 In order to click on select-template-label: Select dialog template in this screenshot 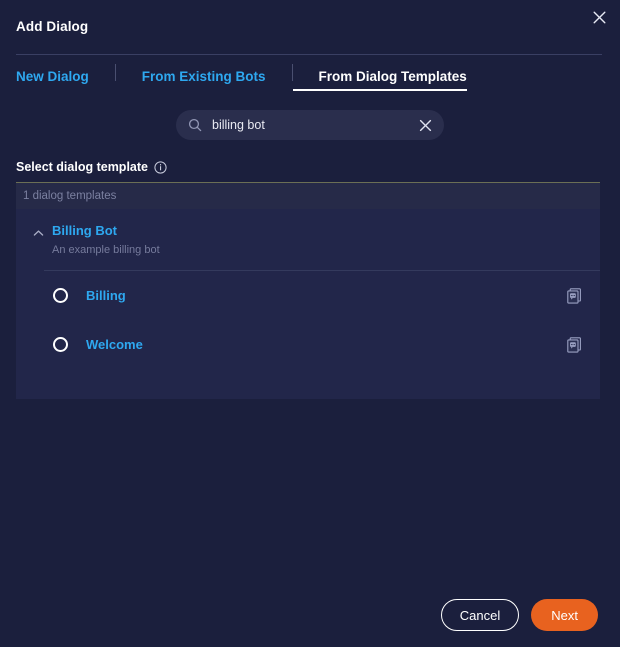, I will do `click(82, 167)`.